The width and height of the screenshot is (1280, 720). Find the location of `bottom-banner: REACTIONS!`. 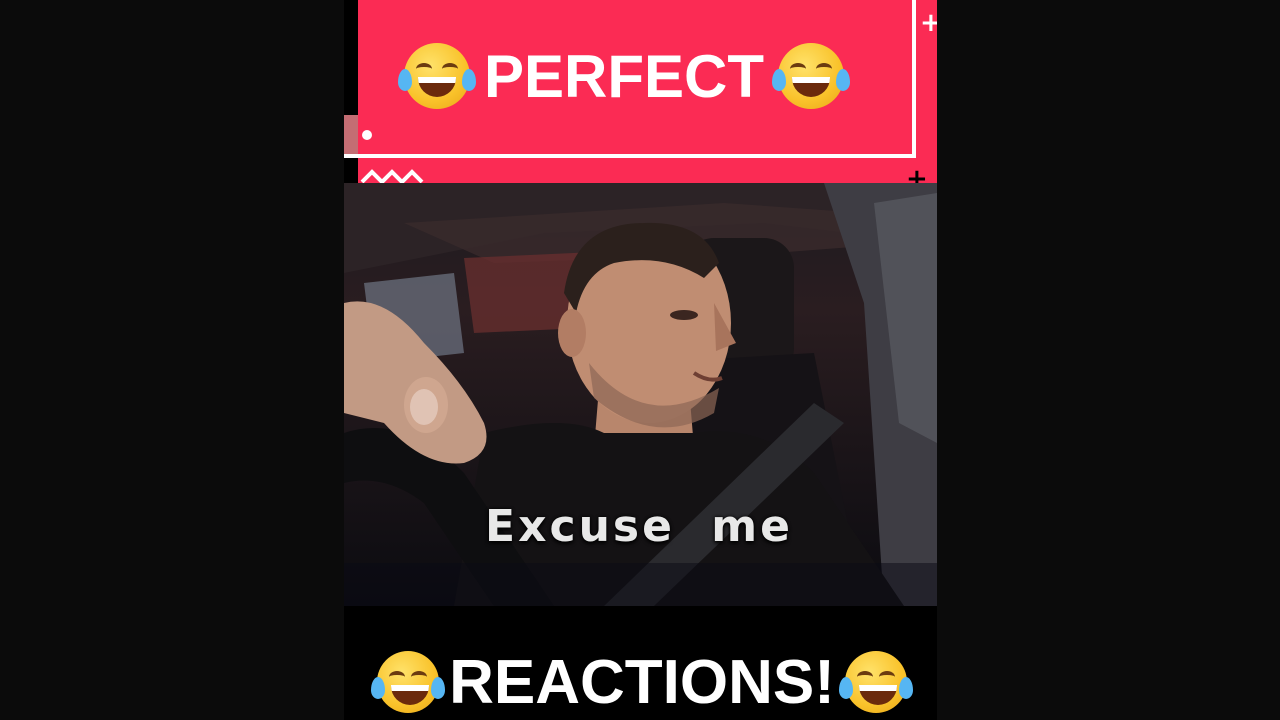

bottom-banner: REACTIONS! is located at coordinates (640, 663).